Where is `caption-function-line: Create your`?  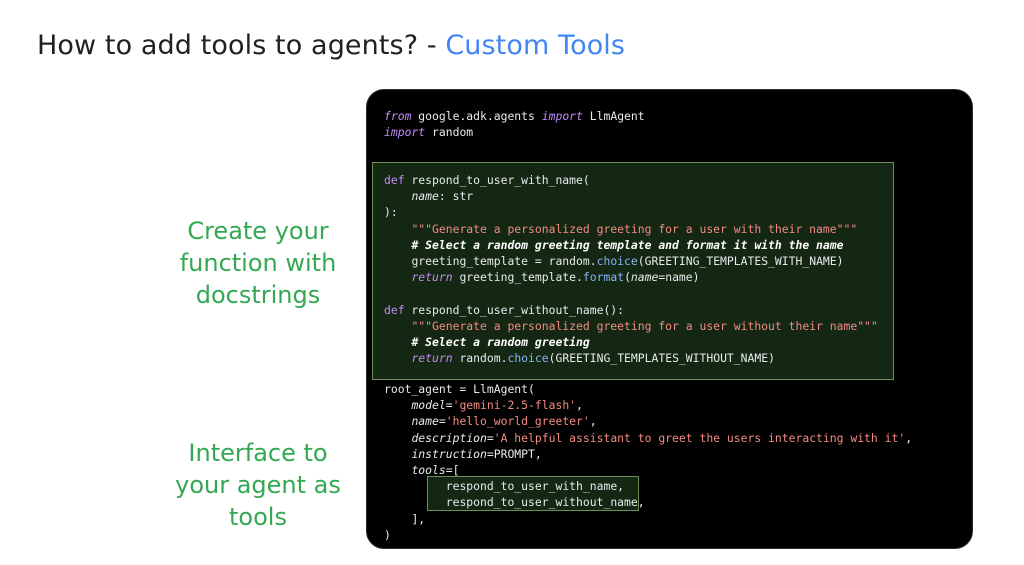 caption-function-line: Create your is located at coordinates (258, 231).